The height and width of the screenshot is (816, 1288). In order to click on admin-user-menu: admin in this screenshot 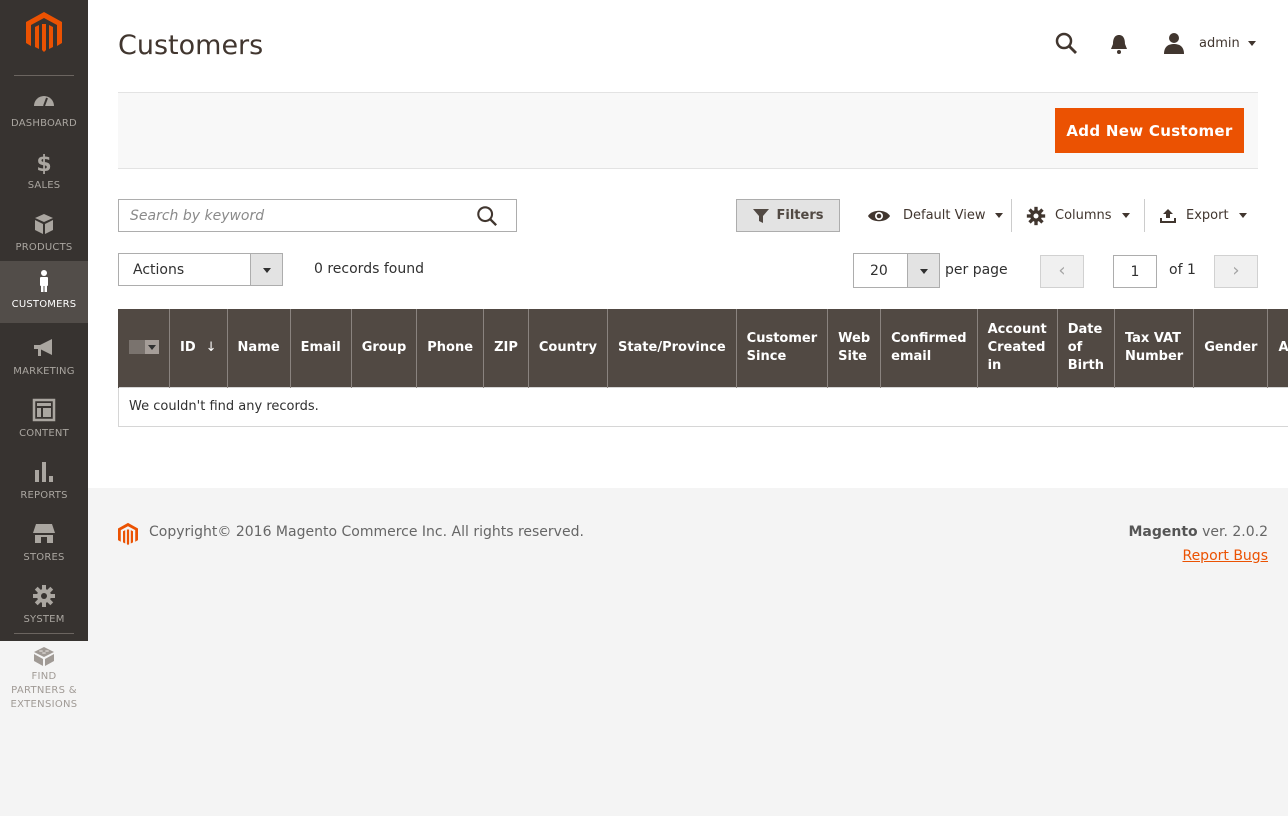, I will do `click(1209, 43)`.